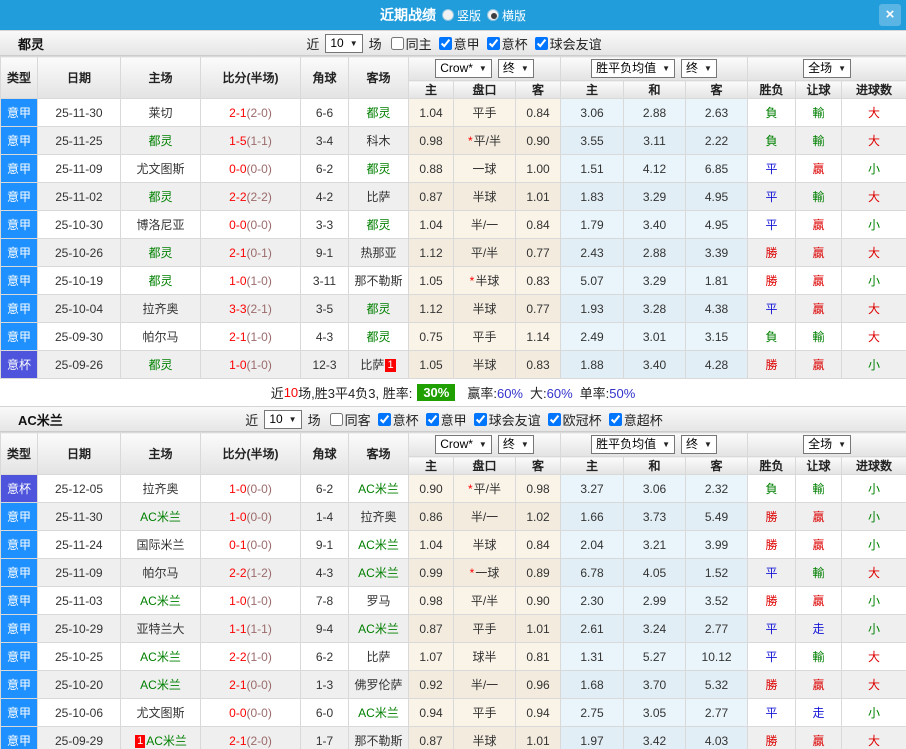 The height and width of the screenshot is (749, 906). What do you see at coordinates (772, 112) in the screenshot?
I see `match-outcome-cell: 負` at bounding box center [772, 112].